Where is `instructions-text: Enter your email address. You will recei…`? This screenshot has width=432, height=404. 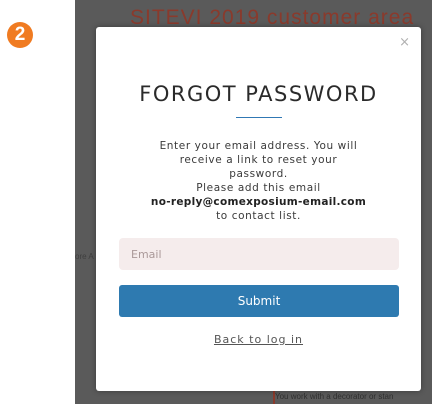
instructions-text: Enter your email address. You will recei… is located at coordinates (258, 181).